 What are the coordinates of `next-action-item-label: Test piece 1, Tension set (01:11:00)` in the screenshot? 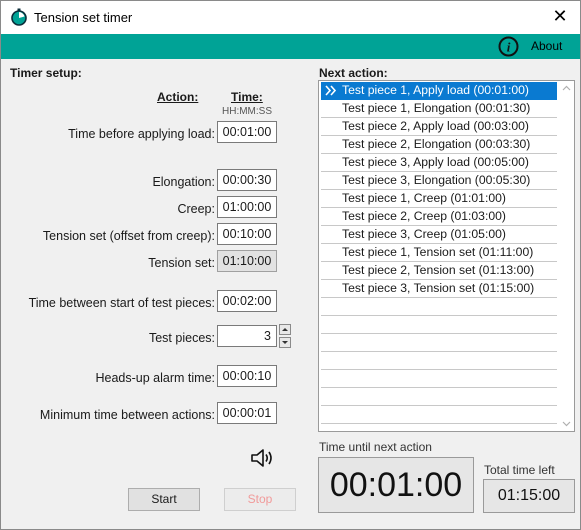 It's located at (438, 252).